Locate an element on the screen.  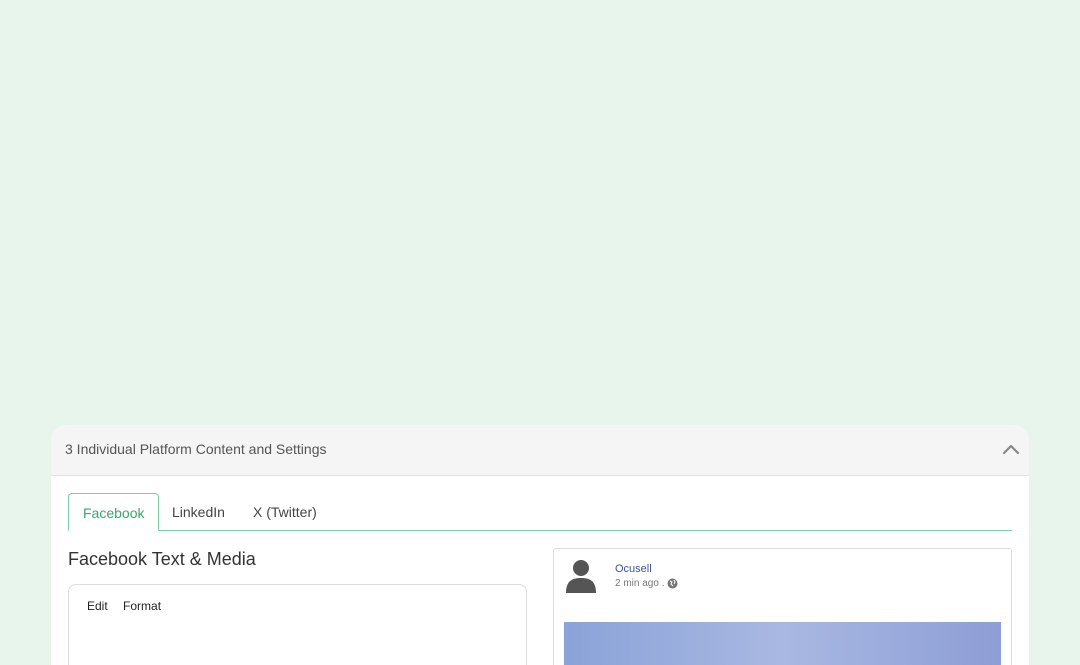
menu-edit: Edit is located at coordinates (97, 606).